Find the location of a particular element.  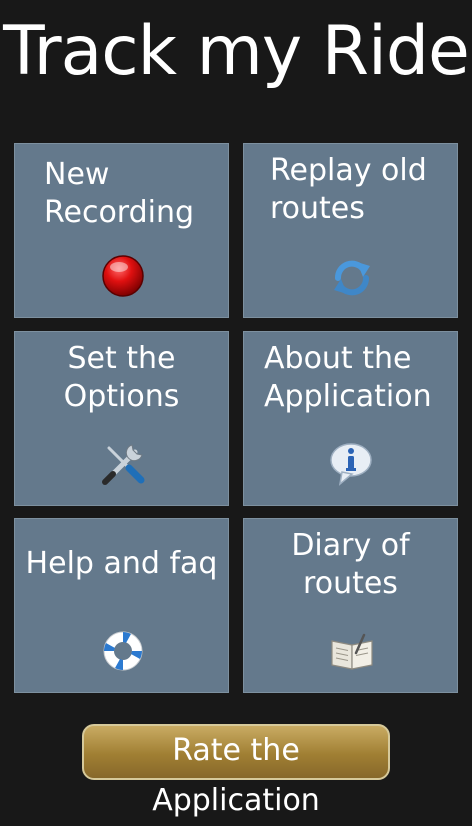

app-title: Track my Ride is located at coordinates (236, 51).